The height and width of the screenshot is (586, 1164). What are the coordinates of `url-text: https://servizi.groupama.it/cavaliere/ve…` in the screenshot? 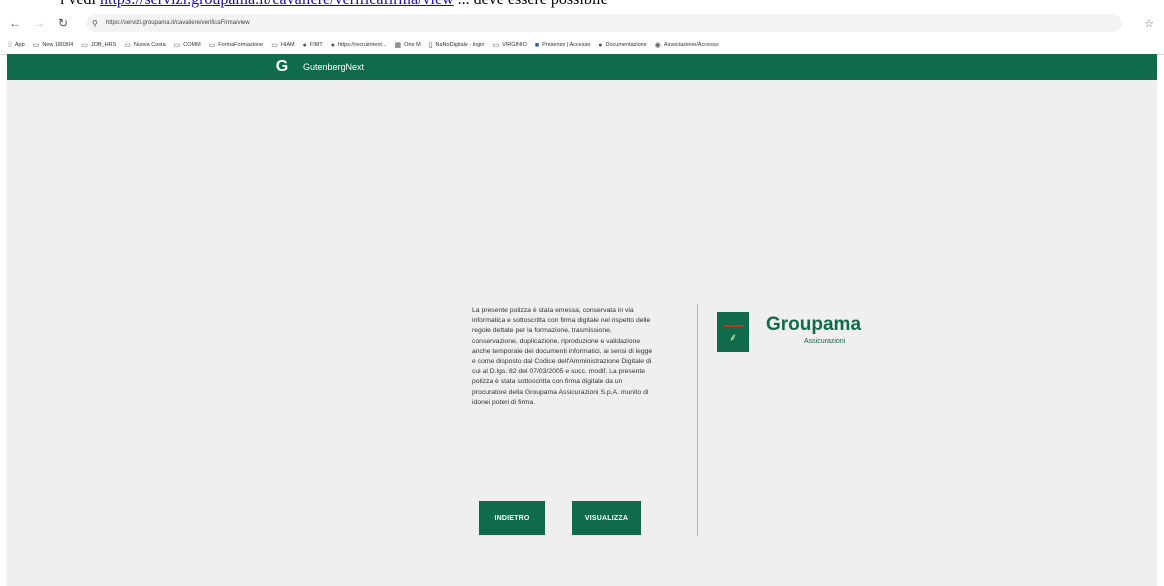 It's located at (177, 23).